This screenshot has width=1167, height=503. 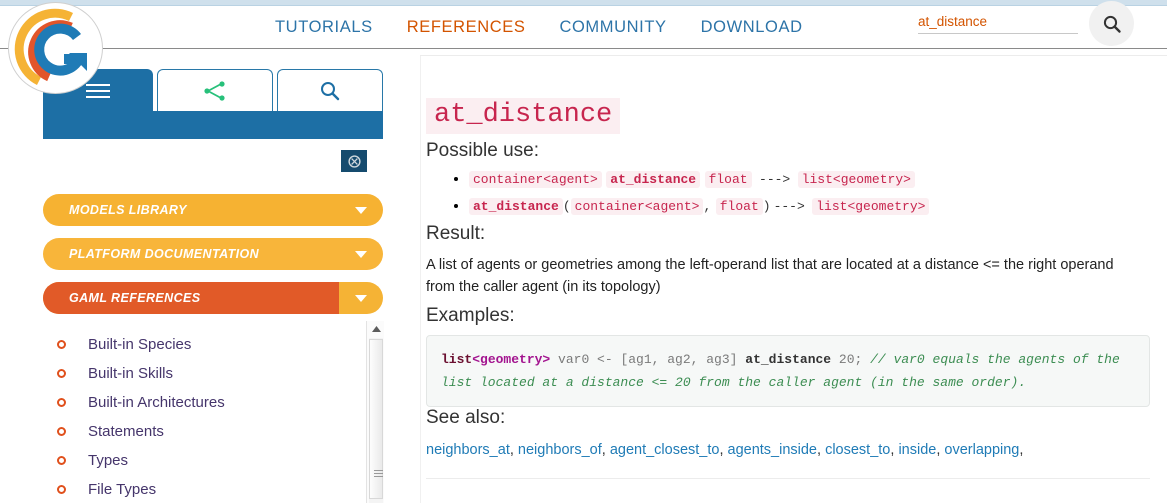 What do you see at coordinates (456, 233) in the screenshot?
I see `result-heading: Result:` at bounding box center [456, 233].